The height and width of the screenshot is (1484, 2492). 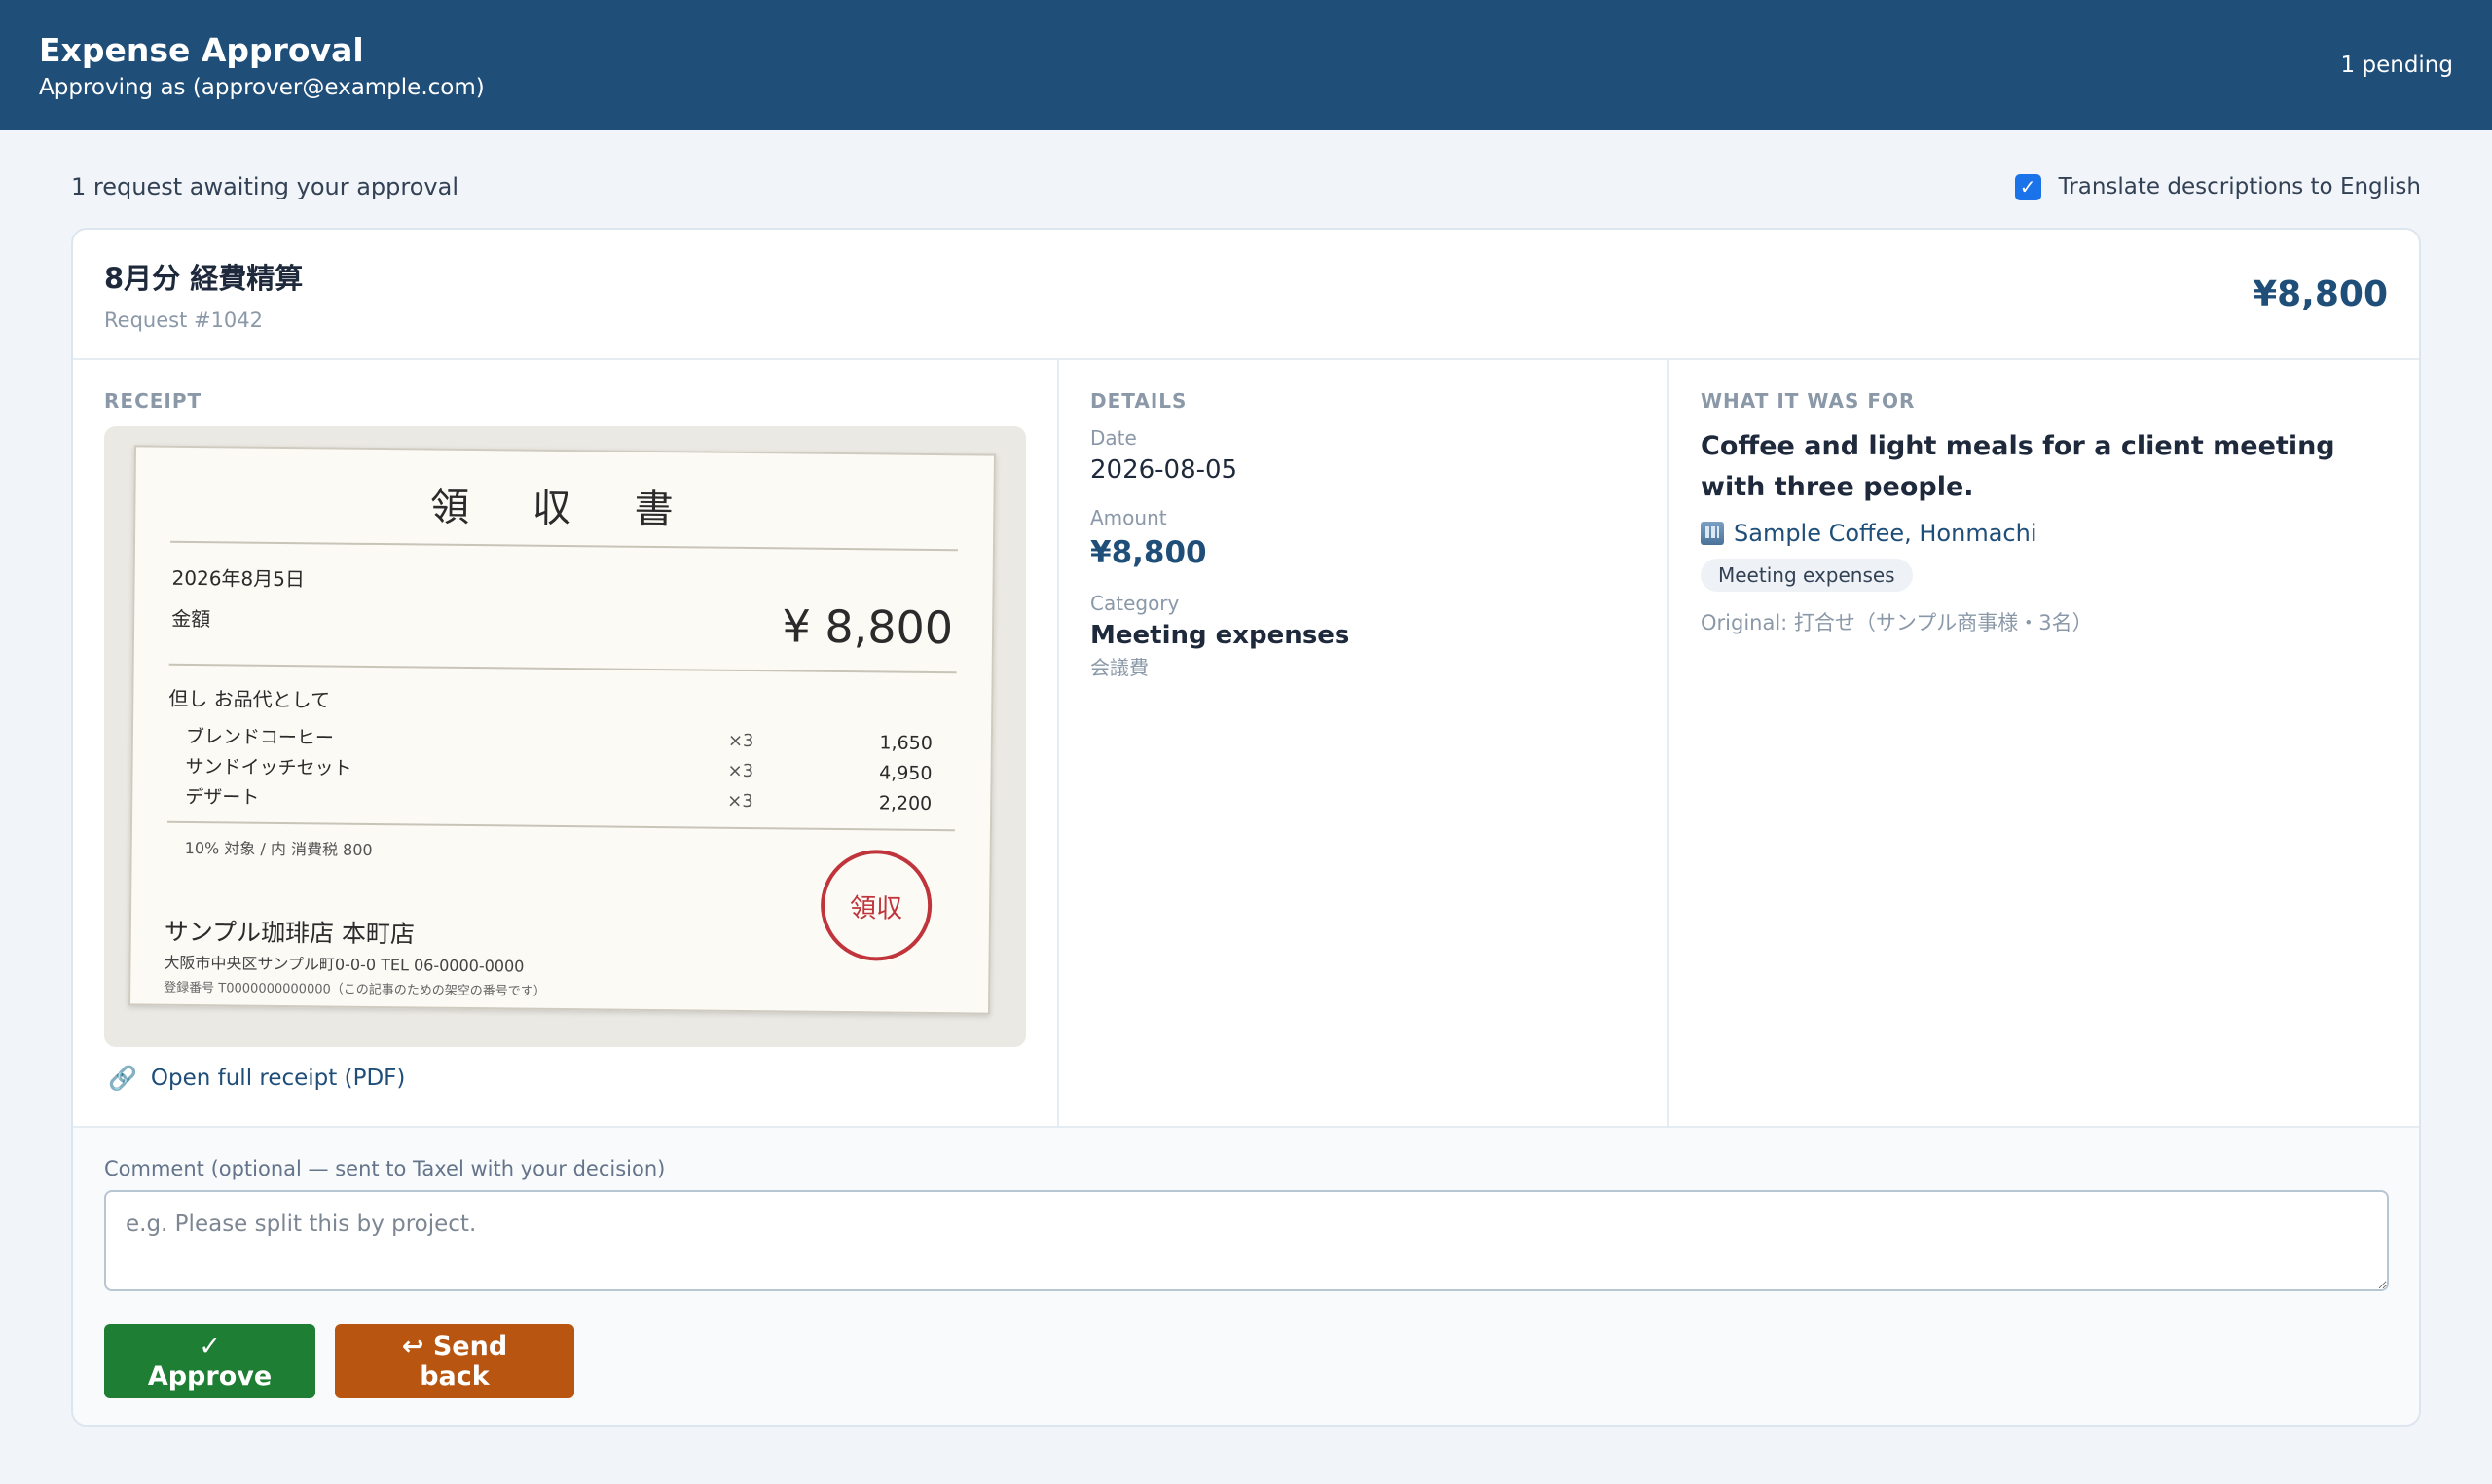 I want to click on decision-actions: ✓ Approve ↩ Send back, so click(x=1246, y=1361).